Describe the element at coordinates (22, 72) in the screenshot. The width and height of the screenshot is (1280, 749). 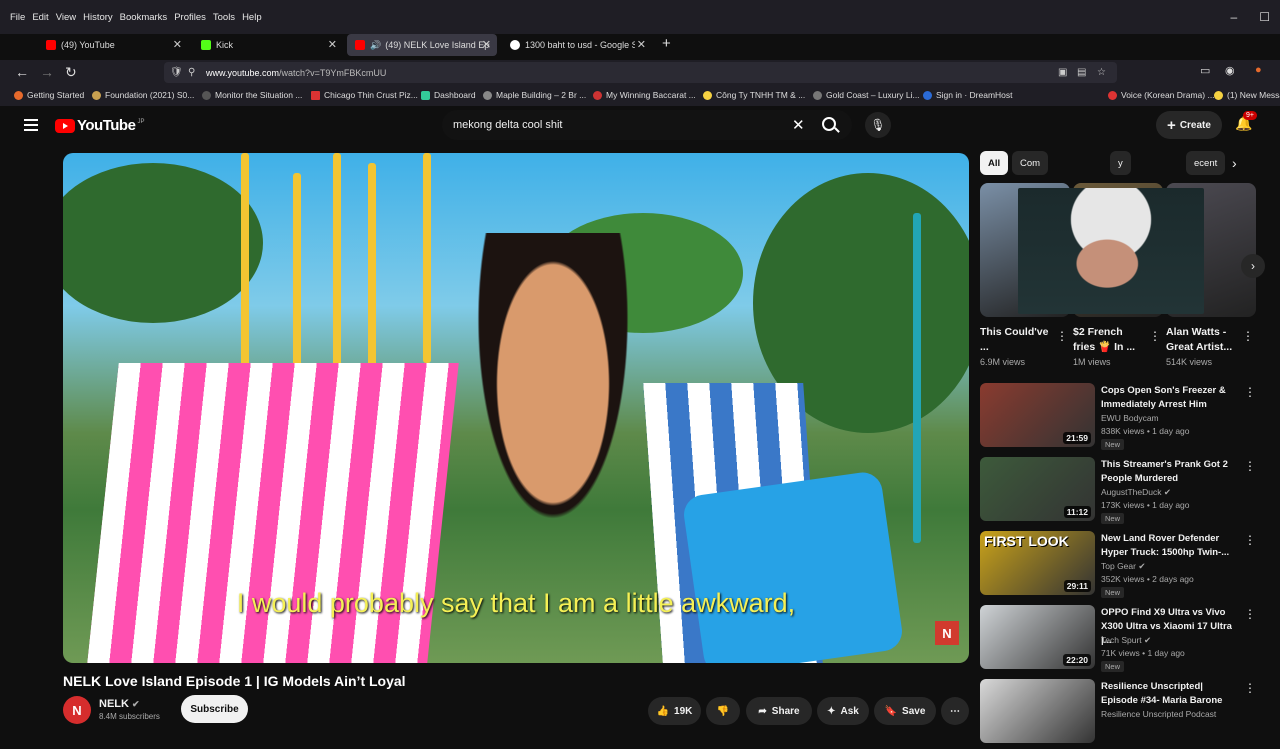
I see `back-icon: ←` at that location.